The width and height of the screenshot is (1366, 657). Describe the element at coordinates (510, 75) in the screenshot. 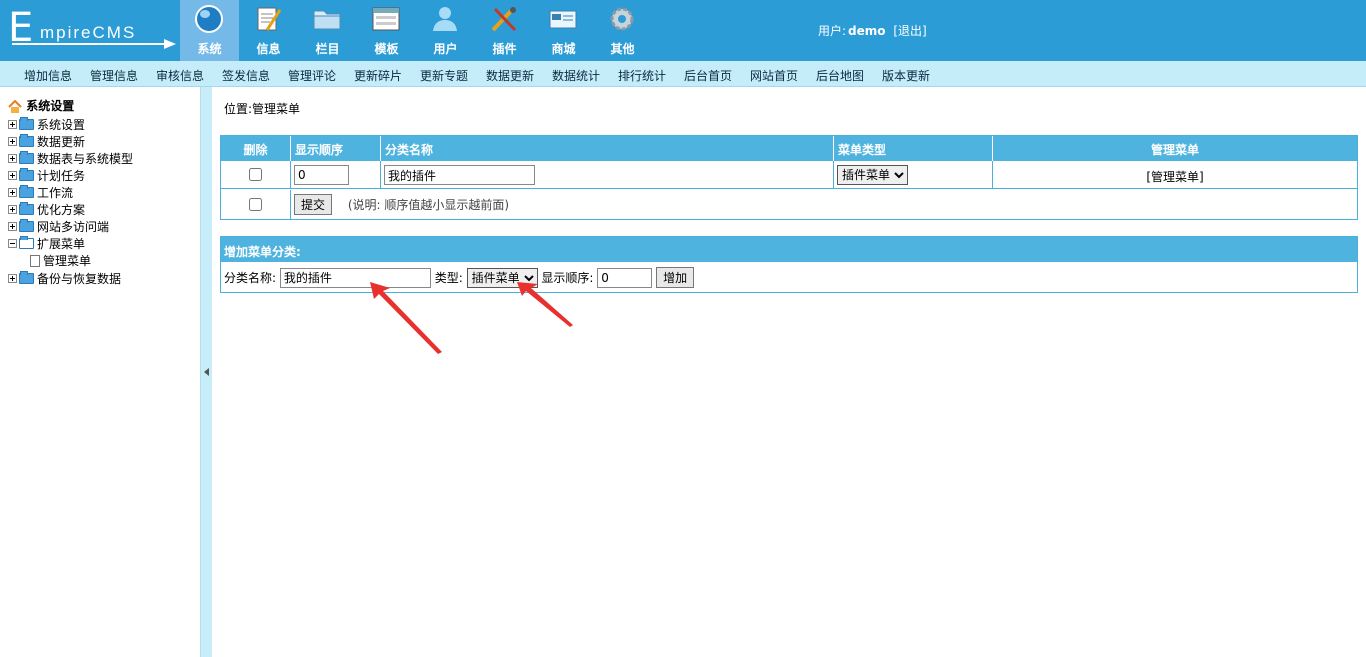

I see `menu-data-update: 数据更新` at that location.